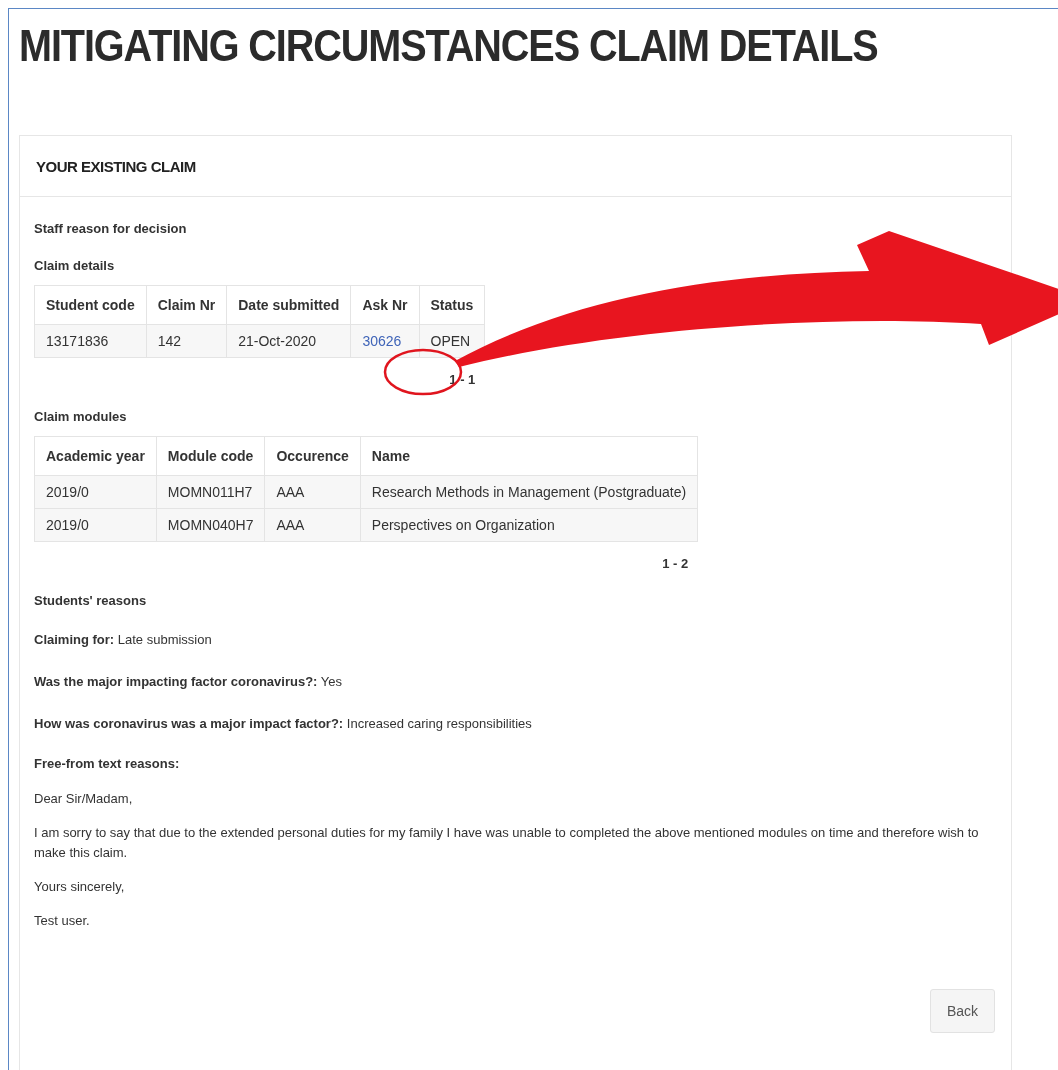 Image resolution: width=1058 pixels, height=1070 pixels. Describe the element at coordinates (507, 843) in the screenshot. I see `letter-paragraph: I am sorry to say that due to the extended personal duties for my family I have was unable to completed the above mentioned modules on time and therefore wish to make this claim.` at that location.